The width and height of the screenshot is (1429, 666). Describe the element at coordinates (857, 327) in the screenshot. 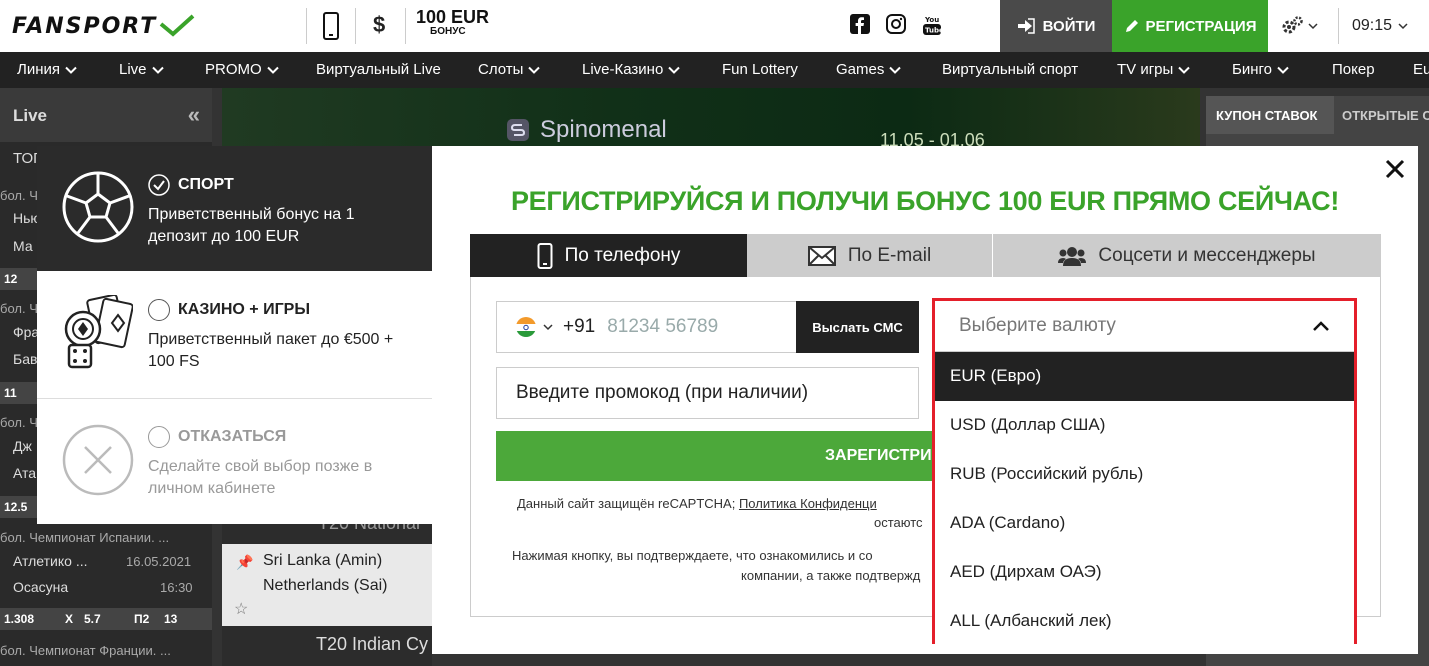

I see `send-sms-button: Выслать СМС` at that location.